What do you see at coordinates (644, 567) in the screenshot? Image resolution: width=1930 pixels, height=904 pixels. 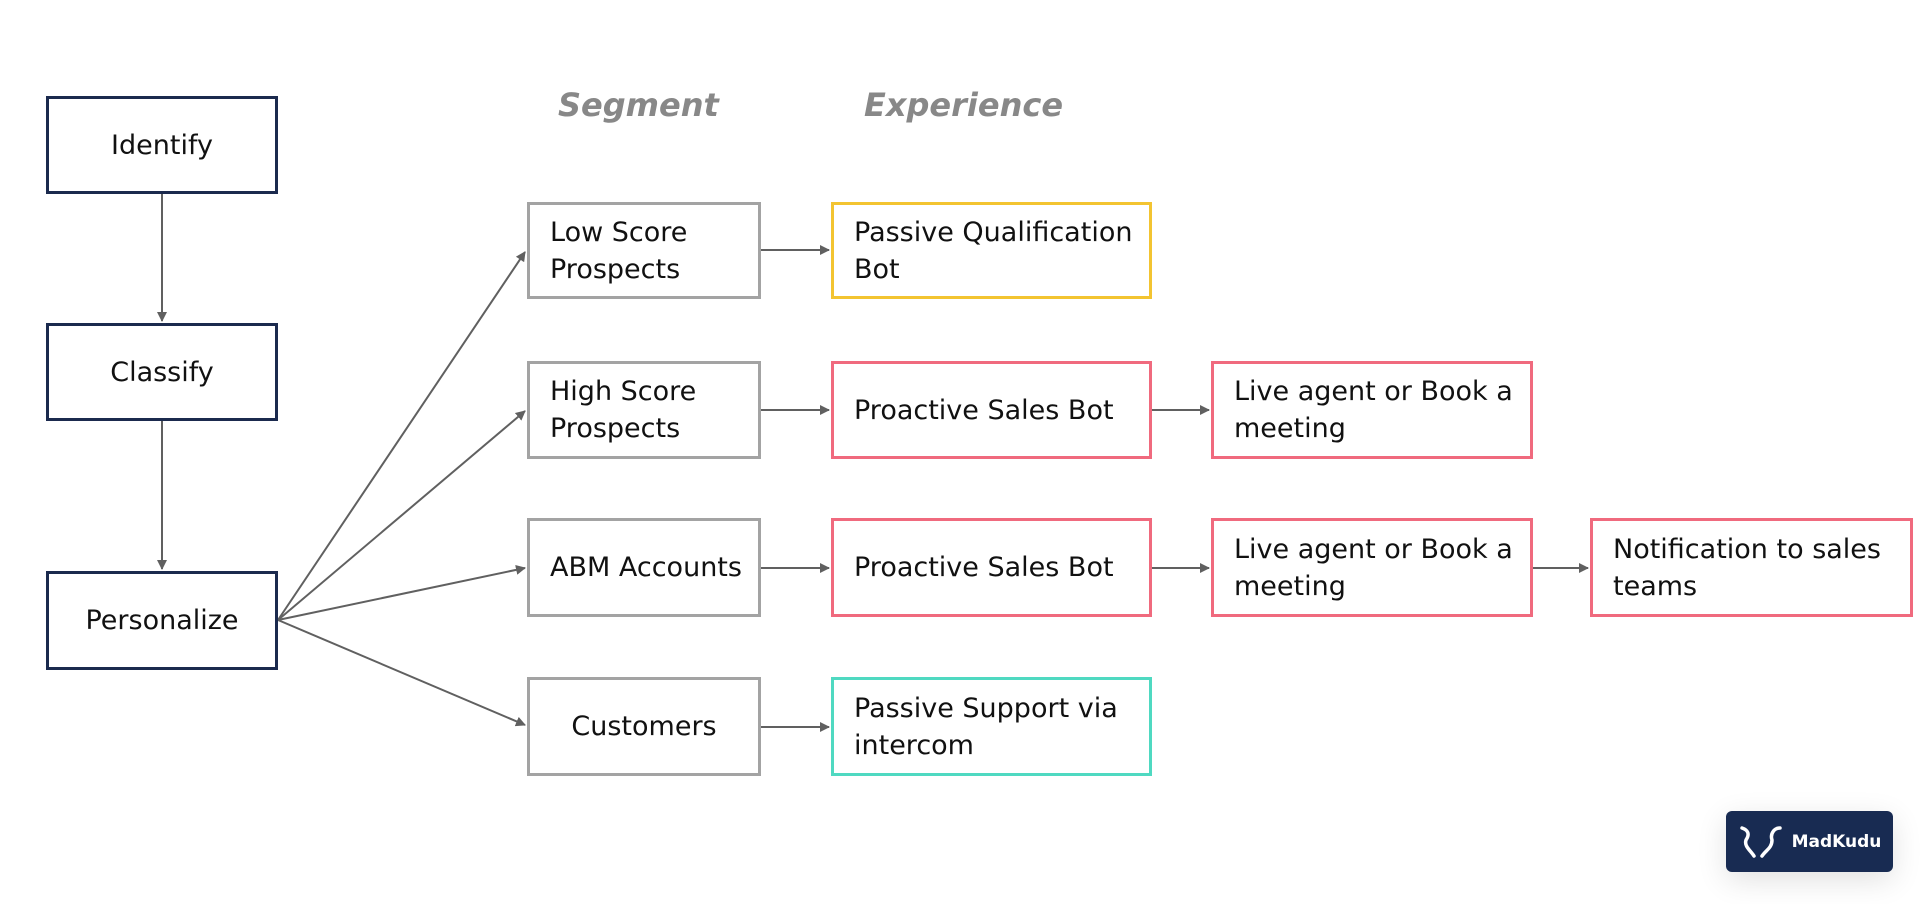 I see `segment-abm: ABM Accounts` at bounding box center [644, 567].